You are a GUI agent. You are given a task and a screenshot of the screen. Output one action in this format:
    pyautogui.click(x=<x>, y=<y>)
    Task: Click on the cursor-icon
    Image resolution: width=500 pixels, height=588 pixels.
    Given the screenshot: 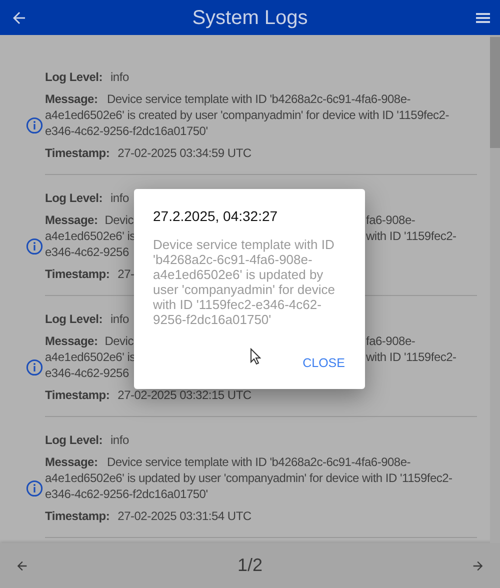 What is the action you would take?
    pyautogui.click(x=255, y=356)
    